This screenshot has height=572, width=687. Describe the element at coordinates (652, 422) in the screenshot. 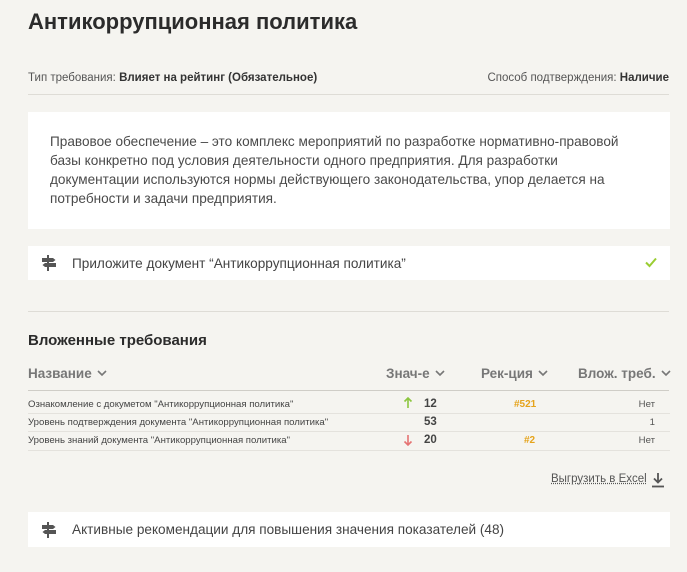

I see `row-nested: 1` at that location.